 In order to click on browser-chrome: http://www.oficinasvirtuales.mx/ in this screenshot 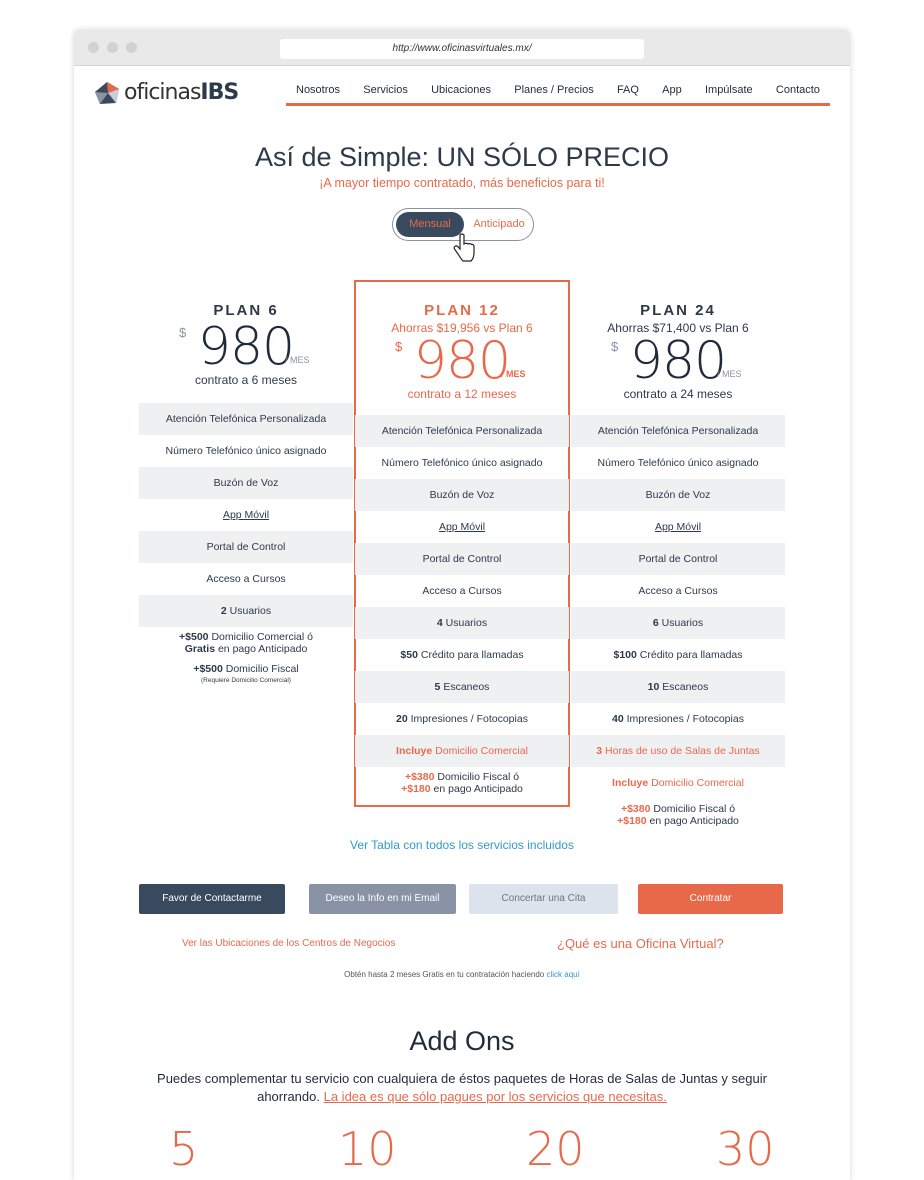, I will do `click(462, 48)`.